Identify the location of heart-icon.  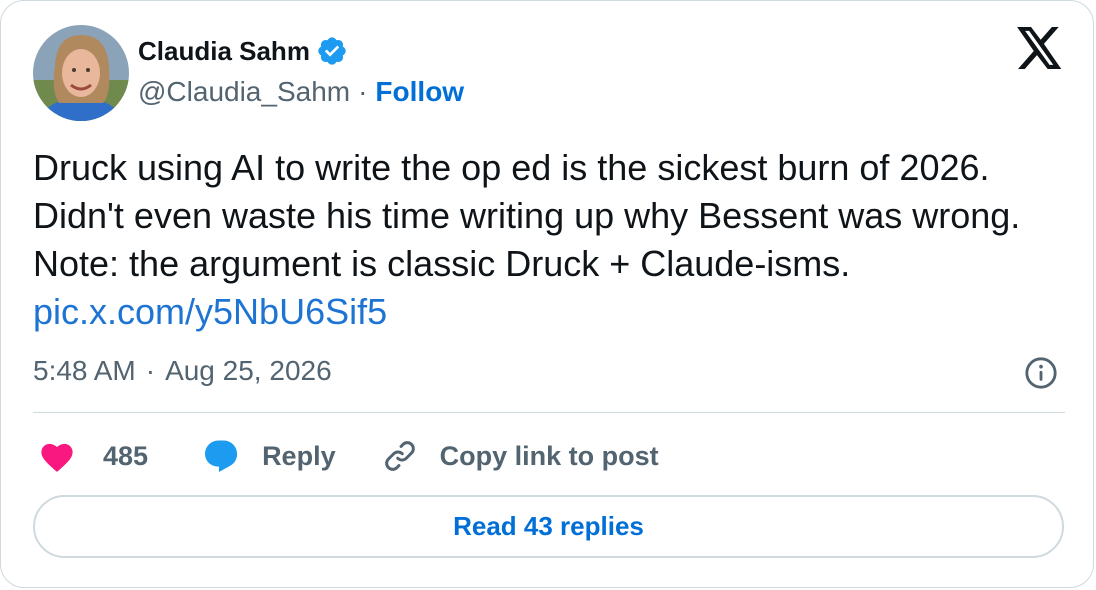
(57, 457).